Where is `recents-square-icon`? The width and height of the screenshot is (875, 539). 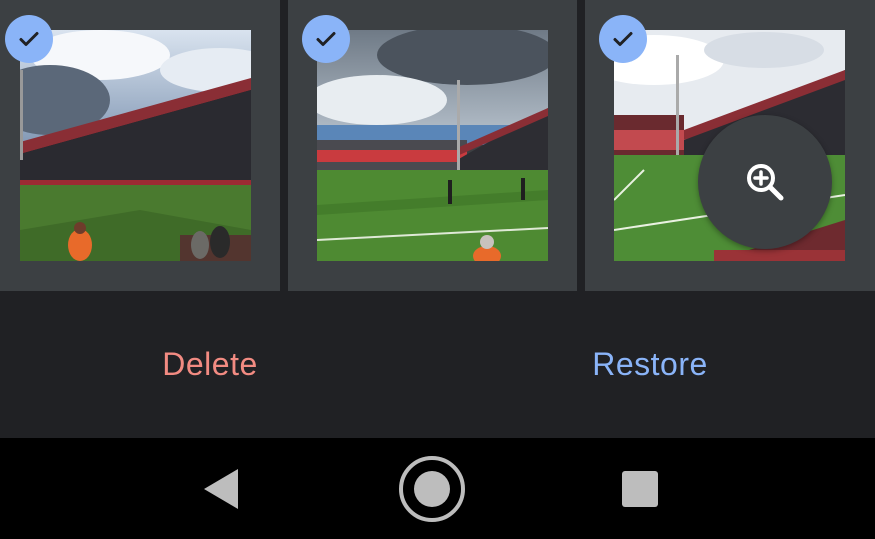
recents-square-icon is located at coordinates (640, 488).